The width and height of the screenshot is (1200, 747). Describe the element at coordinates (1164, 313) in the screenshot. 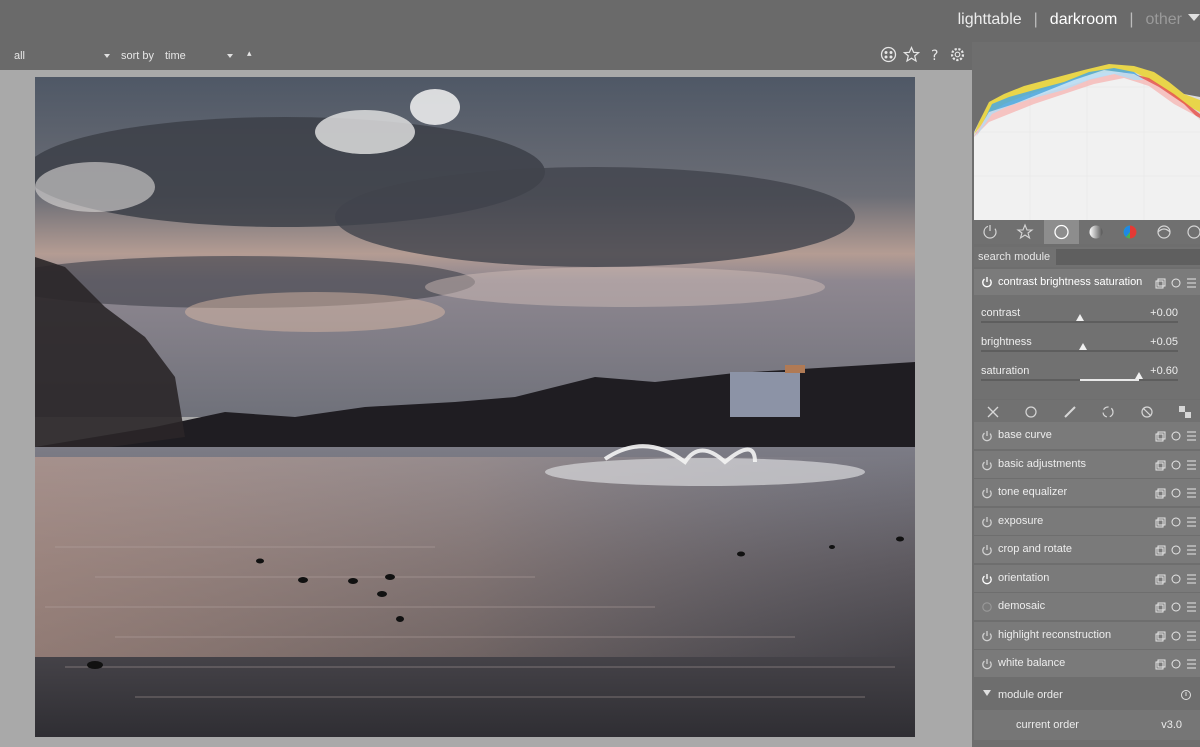

I see `slider-value: +0.00` at that location.